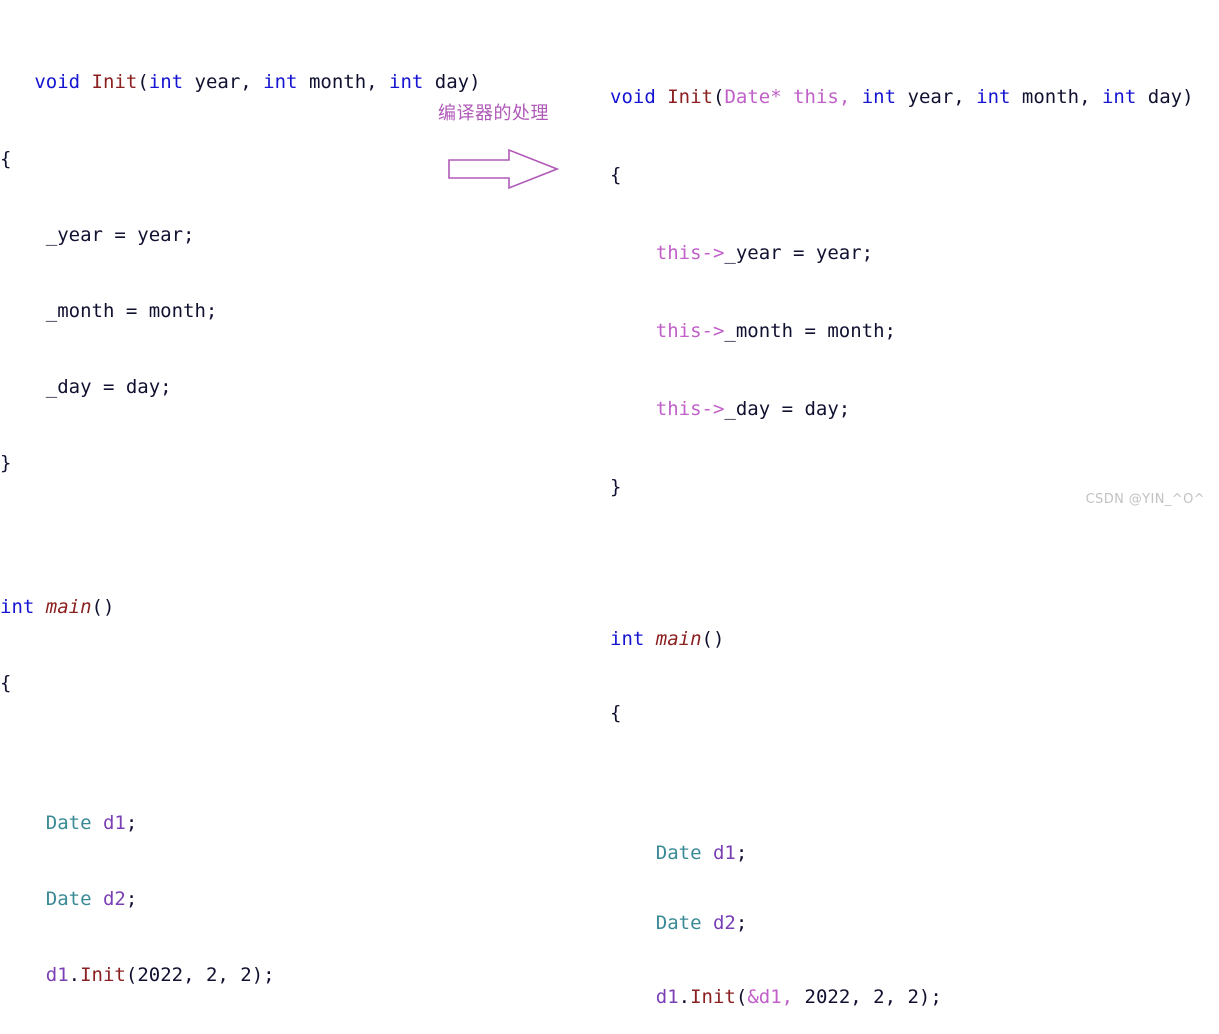 The width and height of the screenshot is (1219, 1034). What do you see at coordinates (787, 97) in the screenshot?
I see `code-token: Date* this,` at bounding box center [787, 97].